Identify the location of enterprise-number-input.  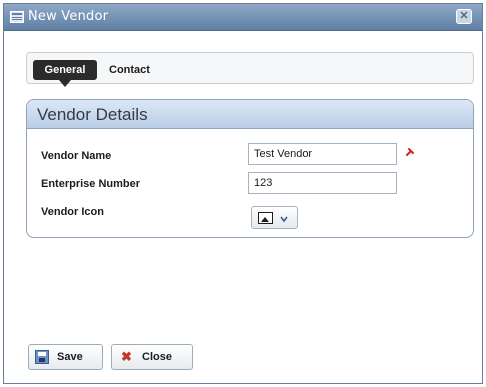
(322, 183).